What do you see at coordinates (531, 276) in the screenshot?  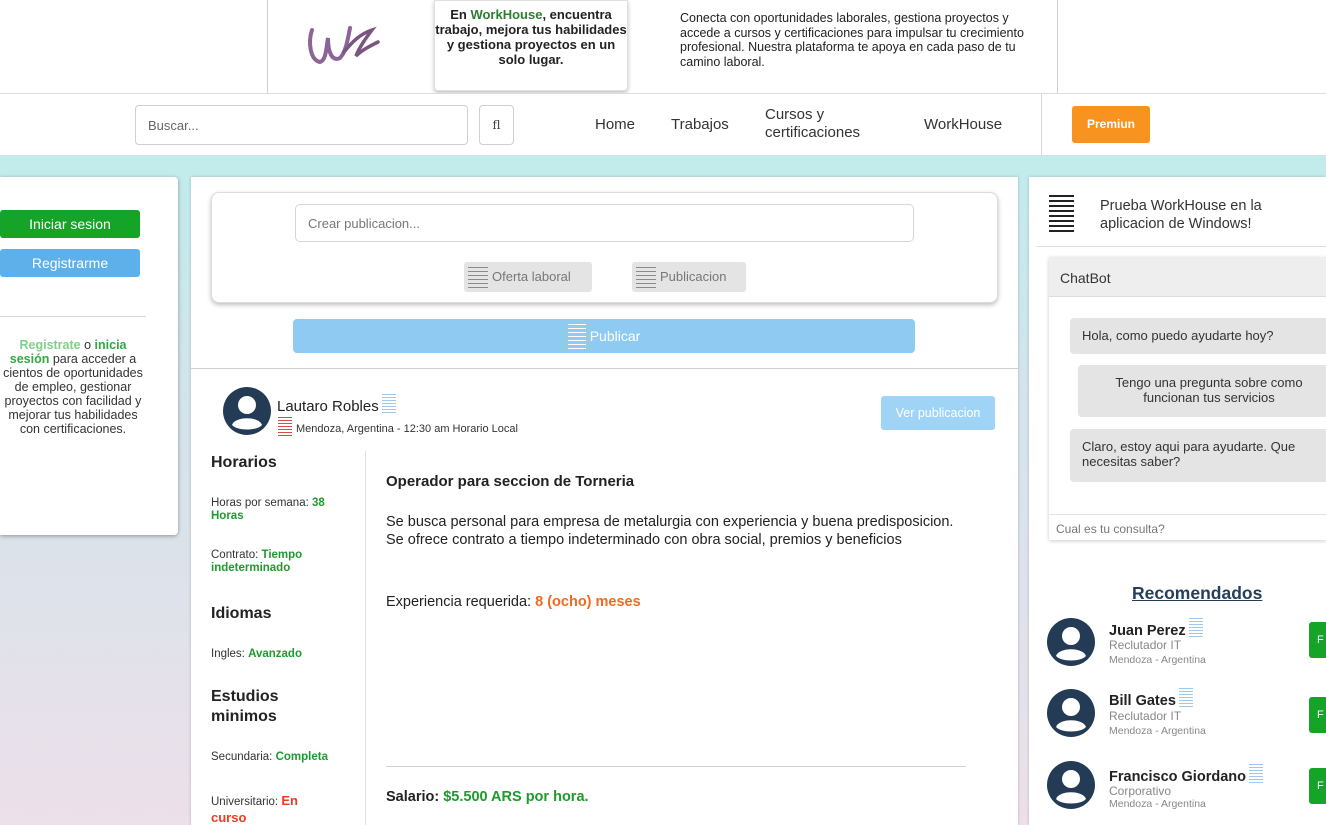 I see `job-offer-label: Oferta laboral` at bounding box center [531, 276].